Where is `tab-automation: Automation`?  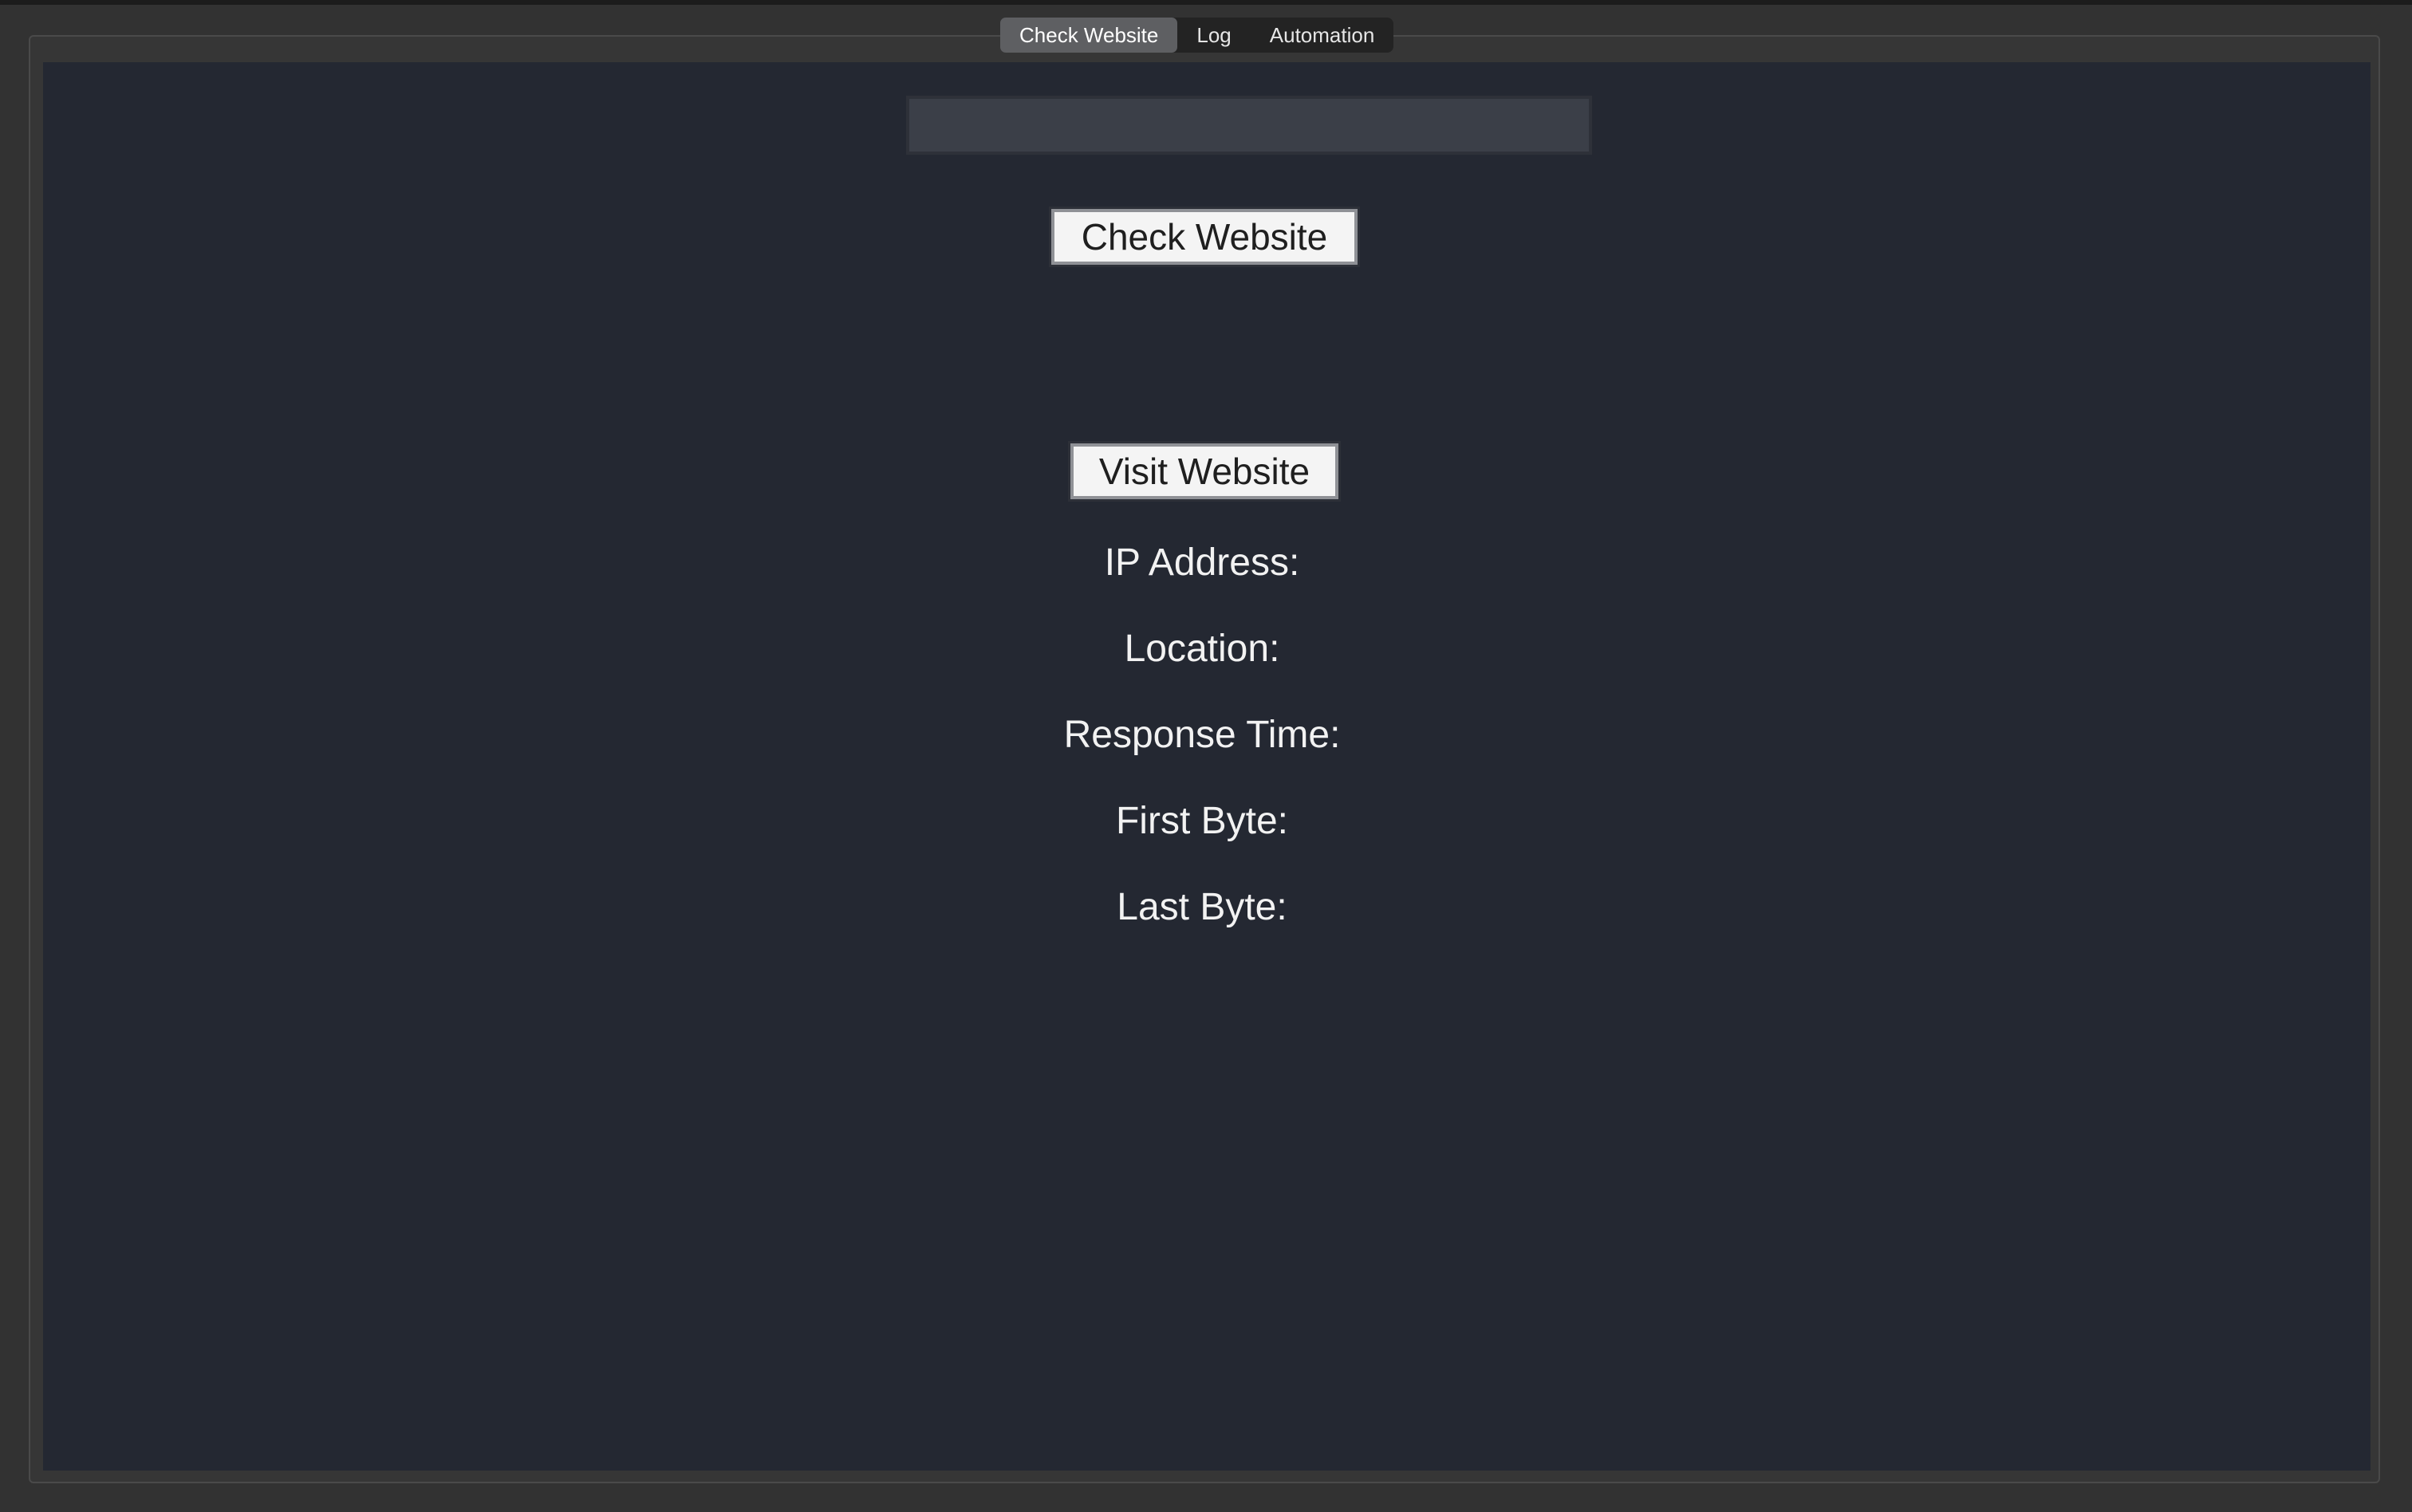
tab-automation: Automation is located at coordinates (1323, 35).